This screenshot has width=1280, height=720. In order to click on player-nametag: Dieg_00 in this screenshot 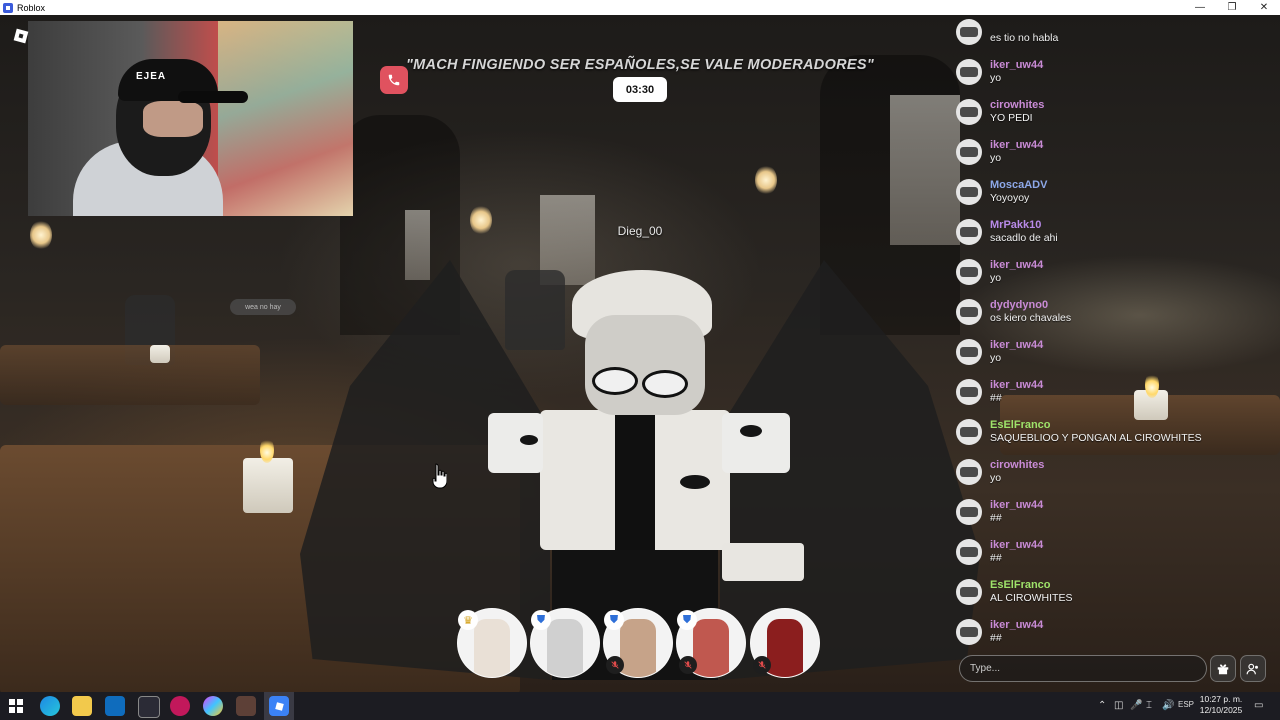, I will do `click(640, 231)`.